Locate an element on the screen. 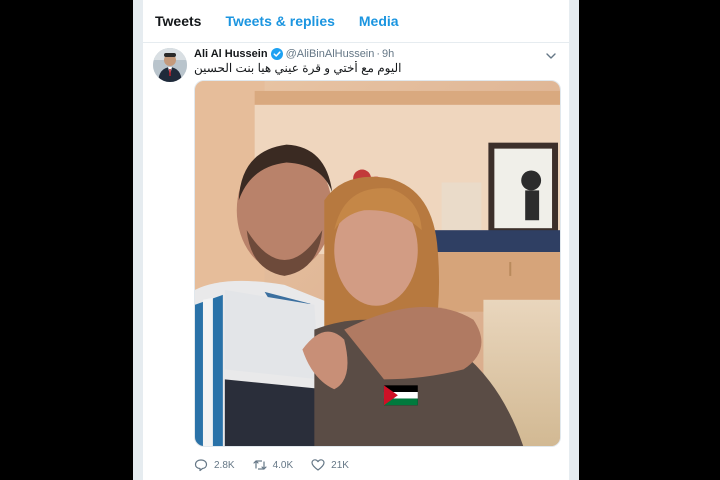 The image size is (720, 480). tweet-actions: 2.8K 4.0K 21K is located at coordinates (280, 465).